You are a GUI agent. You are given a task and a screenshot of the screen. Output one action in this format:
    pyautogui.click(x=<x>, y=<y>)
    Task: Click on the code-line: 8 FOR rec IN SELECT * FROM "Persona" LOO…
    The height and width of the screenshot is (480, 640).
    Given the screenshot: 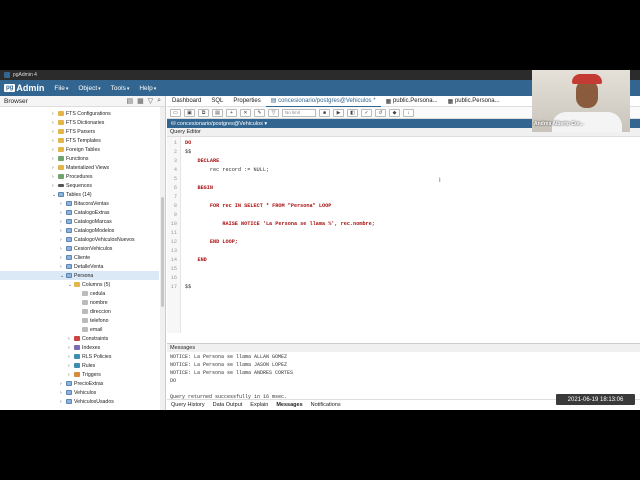 What is the action you would take?
    pyautogui.click(x=252, y=206)
    